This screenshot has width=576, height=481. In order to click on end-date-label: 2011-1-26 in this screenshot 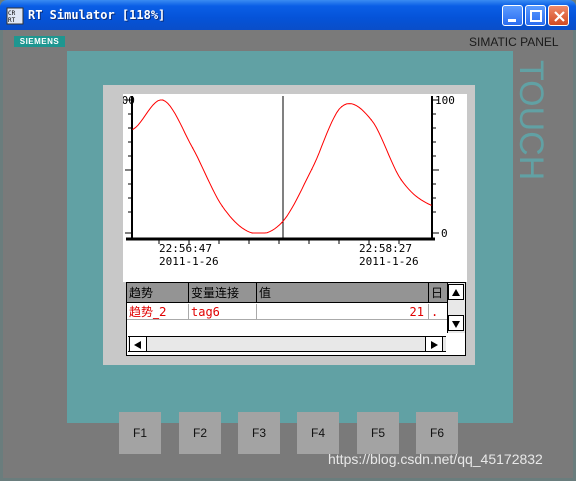, I will do `click(389, 261)`.